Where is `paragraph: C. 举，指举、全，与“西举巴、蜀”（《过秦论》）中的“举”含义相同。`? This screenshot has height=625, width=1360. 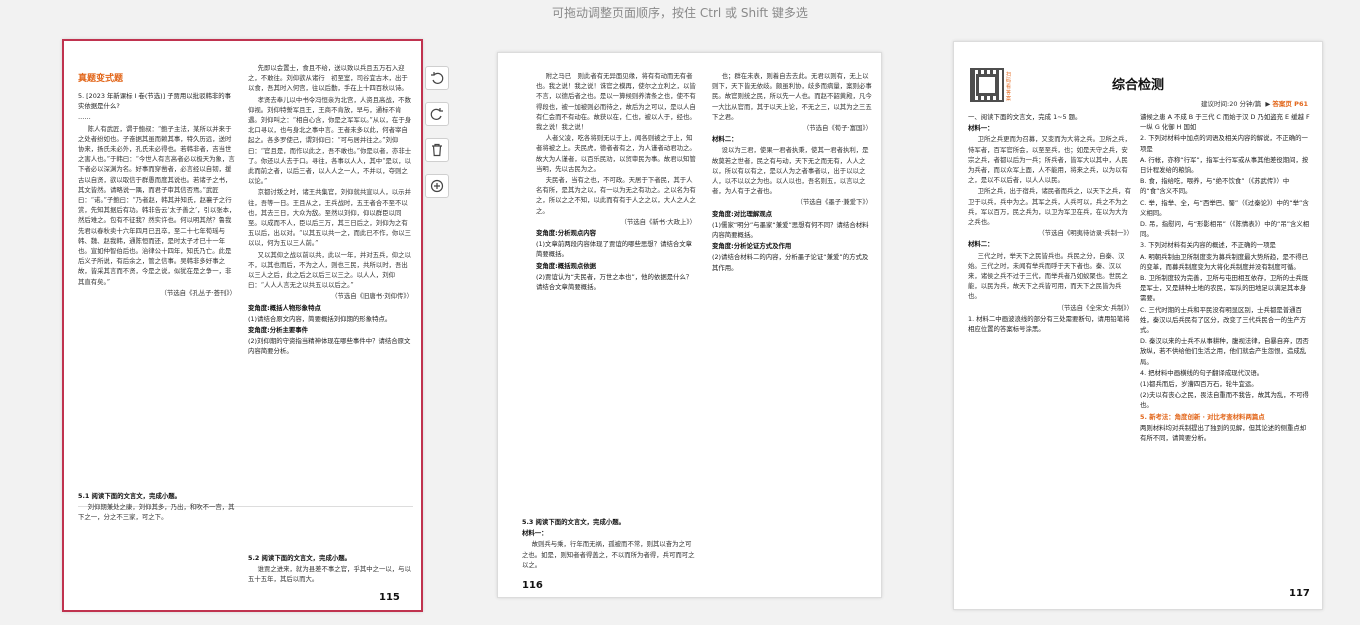 paragraph: C. 举，指举、全，与“西举巴、蜀”（《过秦论》）中的“举”含义相同。 is located at coordinates (1224, 207).